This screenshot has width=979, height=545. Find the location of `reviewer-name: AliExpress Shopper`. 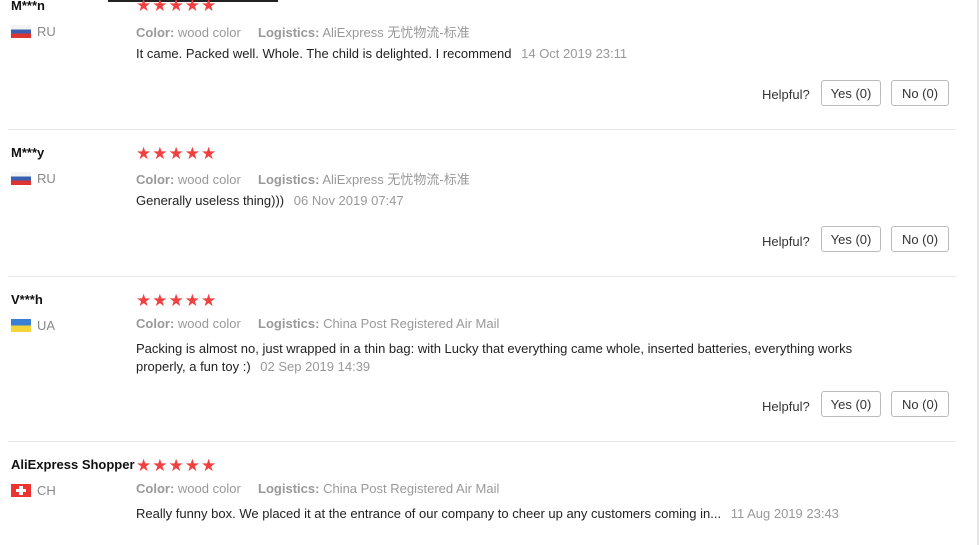

reviewer-name: AliExpress Shopper is located at coordinates (73, 464).